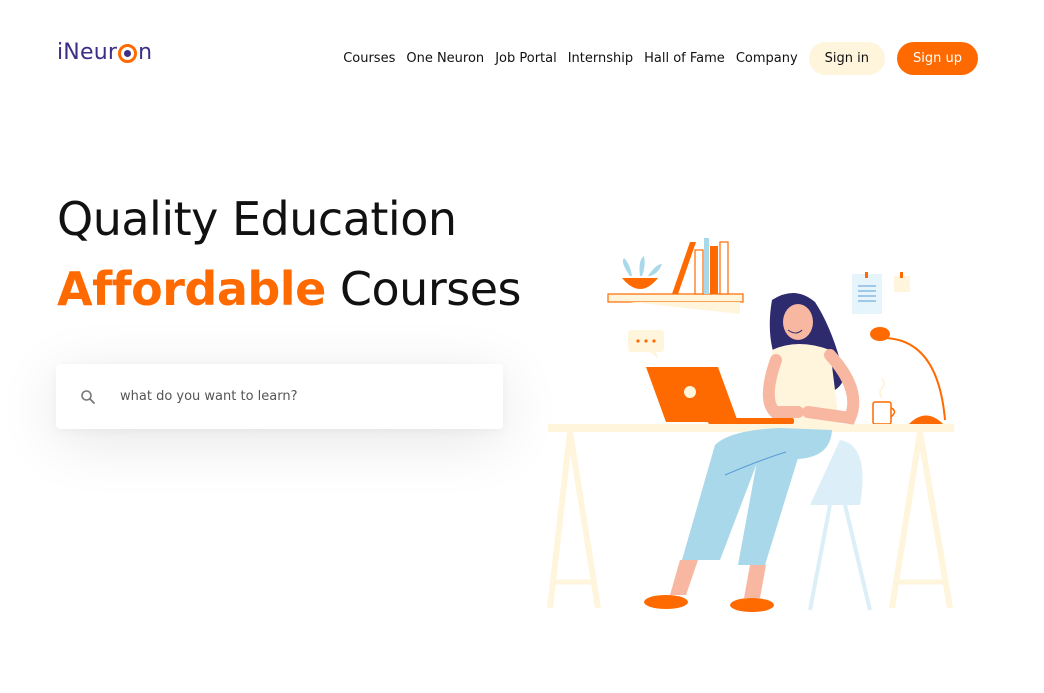 The image size is (1044, 693). Describe the element at coordinates (300, 396) in the screenshot. I see `search-input` at that location.